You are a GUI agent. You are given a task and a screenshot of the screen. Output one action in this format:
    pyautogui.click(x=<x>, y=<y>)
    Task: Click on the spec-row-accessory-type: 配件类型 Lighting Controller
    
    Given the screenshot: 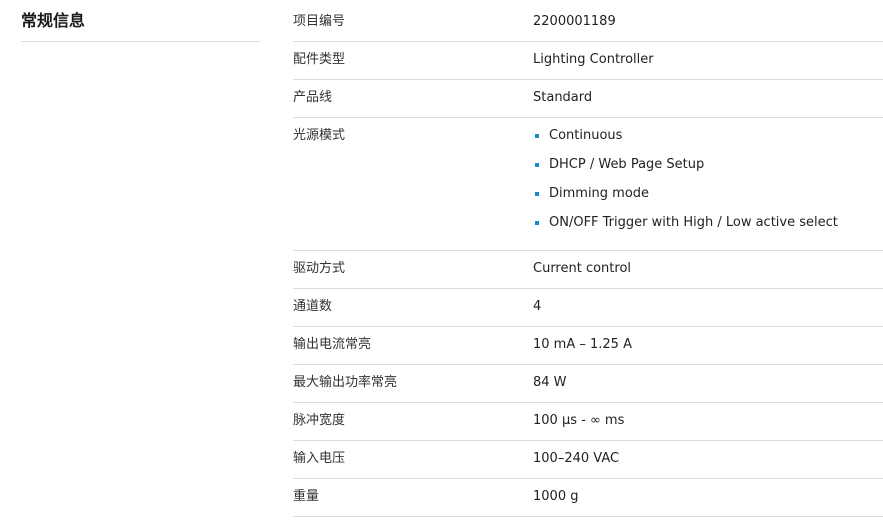 What is the action you would take?
    pyautogui.click(x=588, y=61)
    